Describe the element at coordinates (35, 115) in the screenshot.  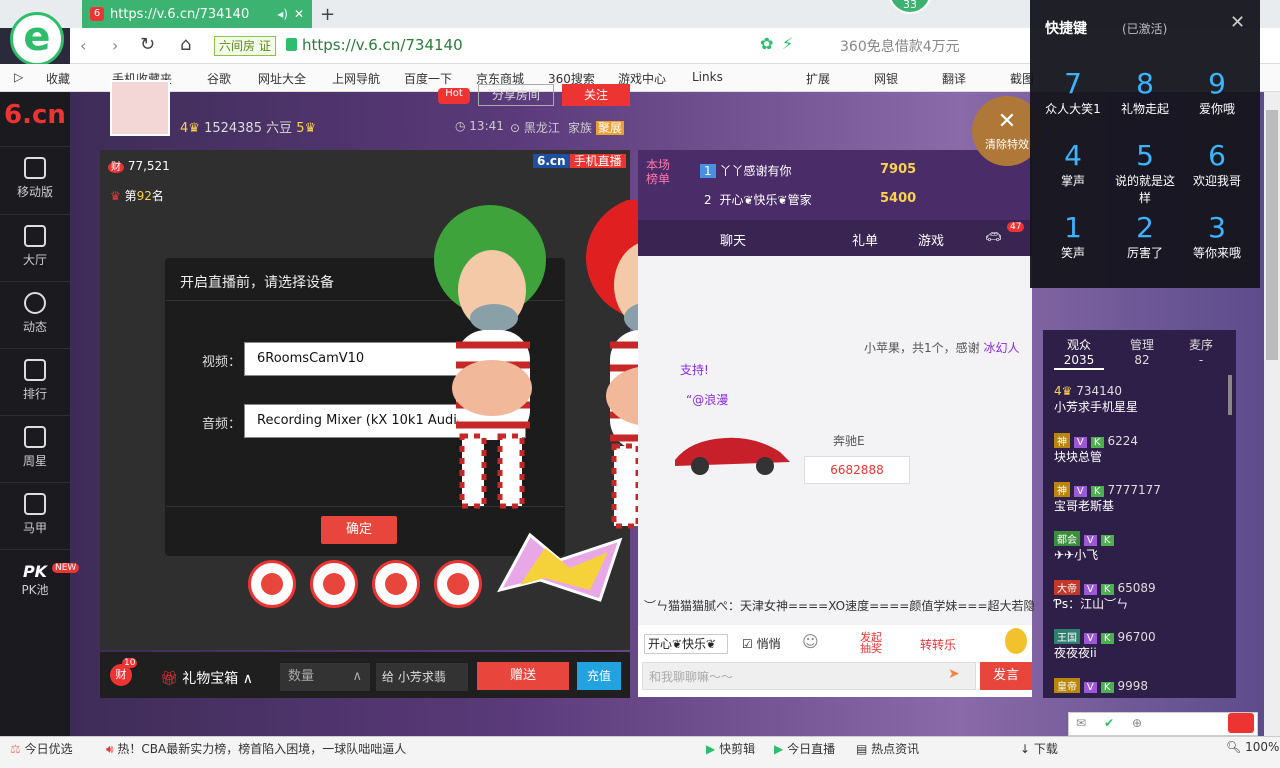
I see `site-logo: 6.cn` at that location.